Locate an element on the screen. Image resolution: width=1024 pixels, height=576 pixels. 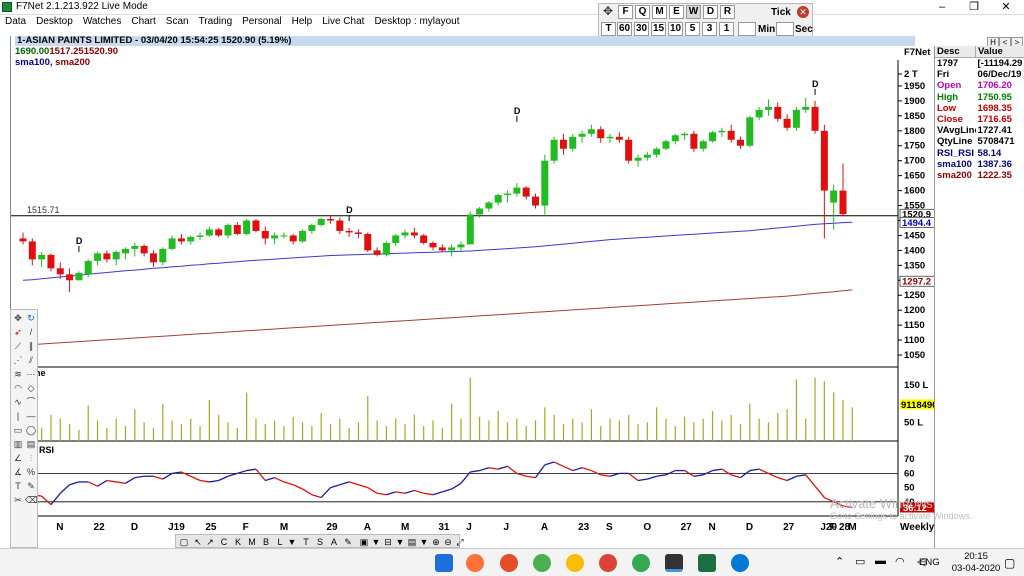
fit-icon: ⤢ is located at coordinates (460, 542).